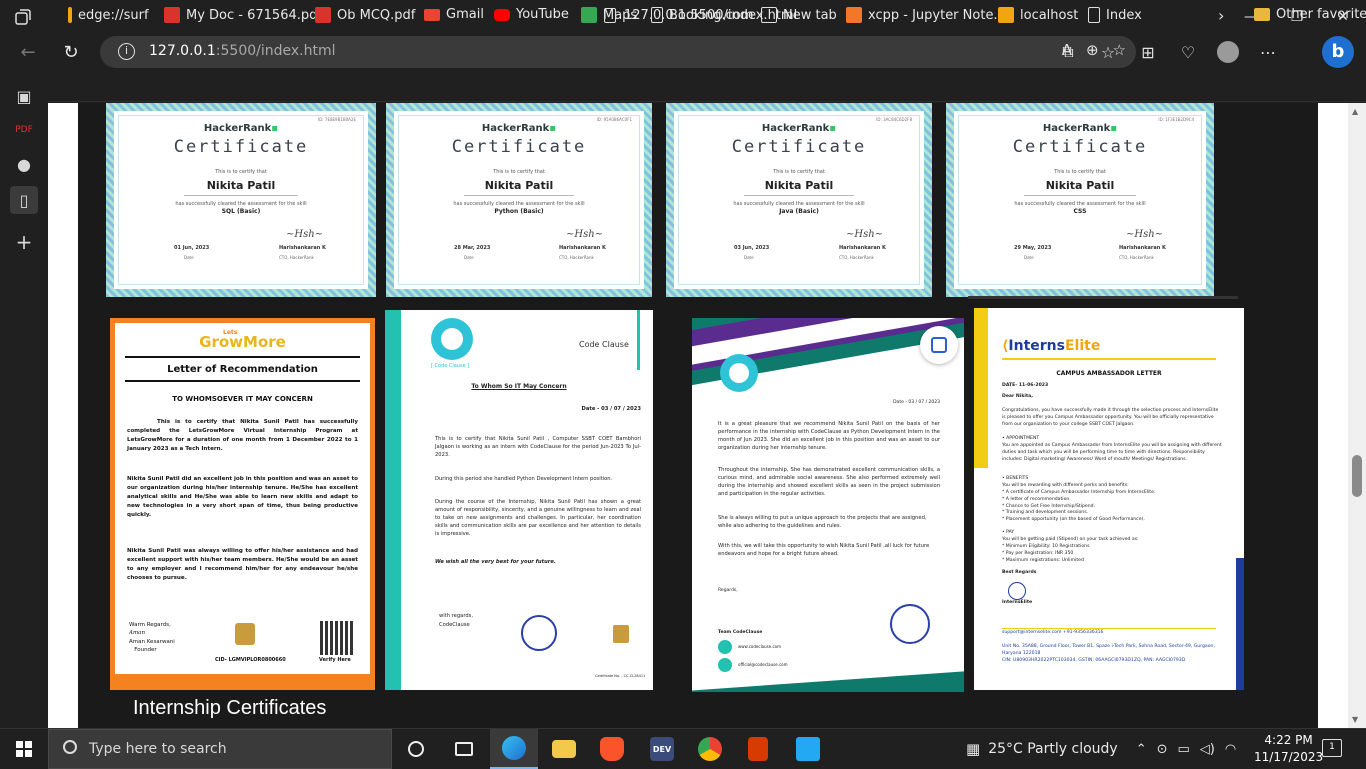 The height and width of the screenshot is (769, 1366). Describe the element at coordinates (1033, 248) in the screenshot. I see `cert-date: 29 May, 2023` at that location.